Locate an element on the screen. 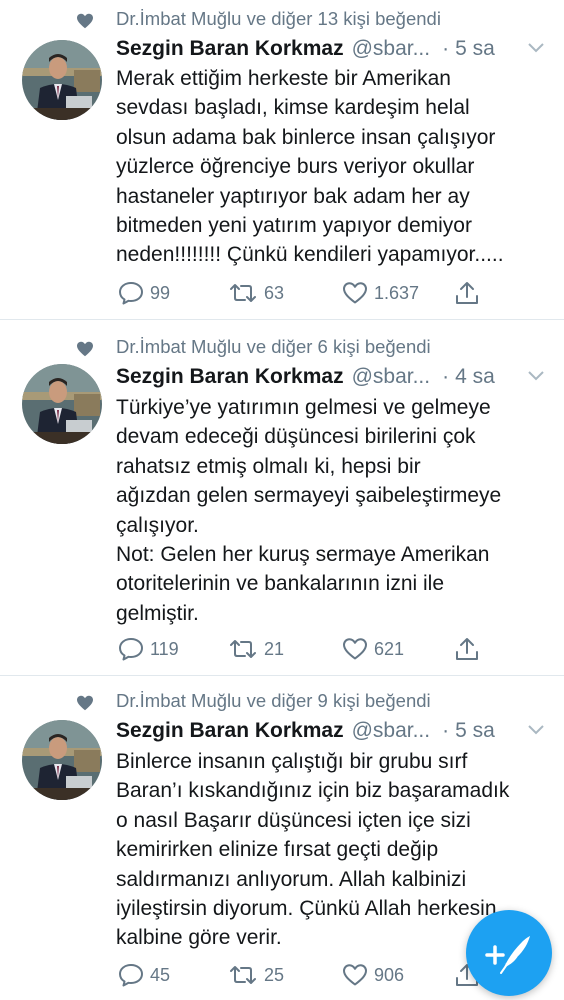 The height and width of the screenshot is (1000, 564). like-button: 1.637 is located at coordinates (380, 293).